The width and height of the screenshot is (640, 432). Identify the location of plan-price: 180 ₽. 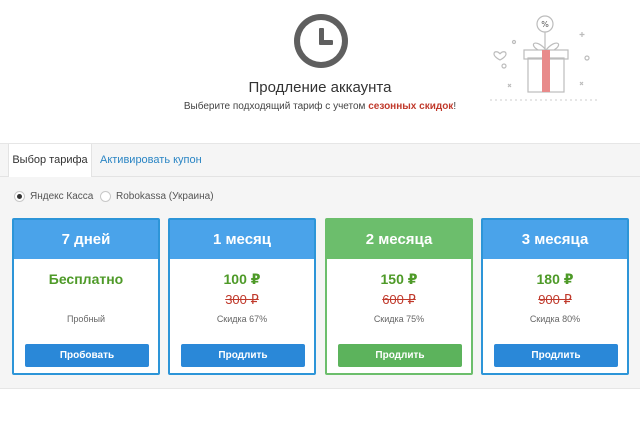
(555, 279).